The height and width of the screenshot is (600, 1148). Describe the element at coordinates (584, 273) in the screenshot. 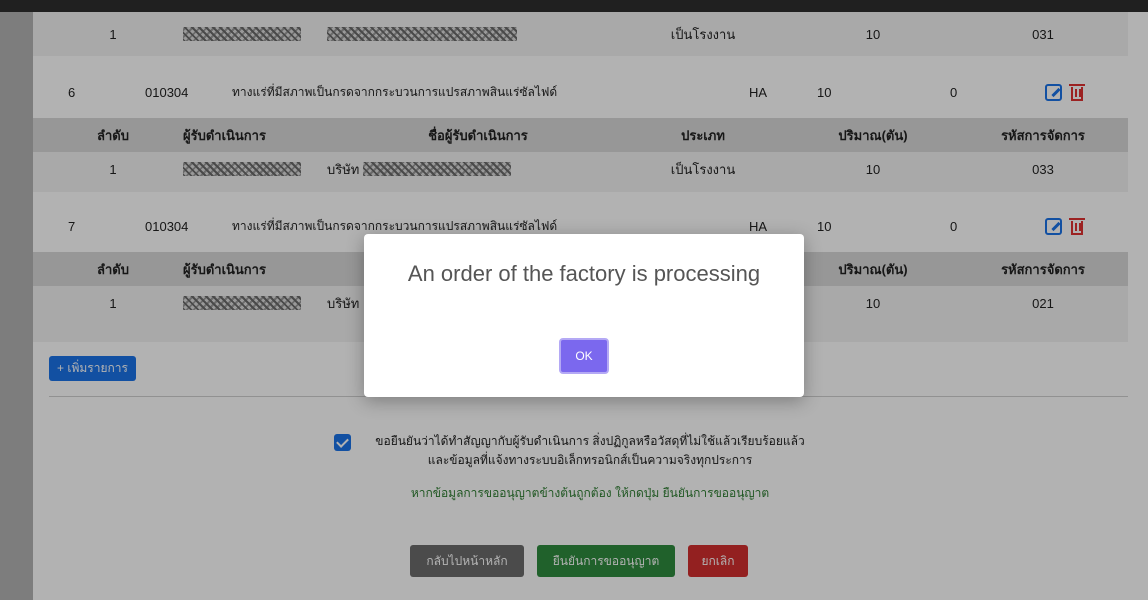

I see `dialog-title: An order of the factory is processing` at that location.